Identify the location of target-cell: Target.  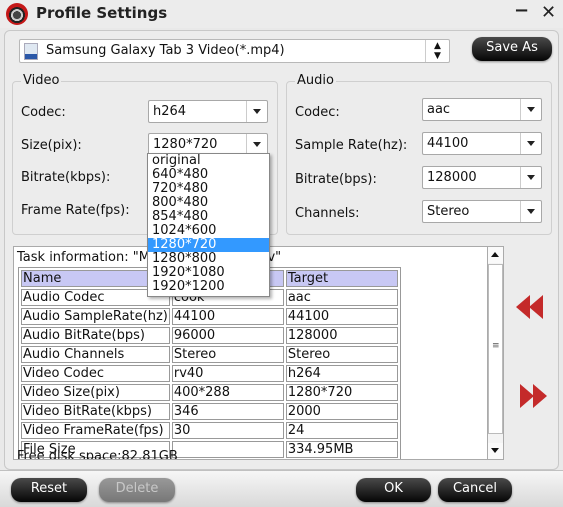
(341, 278).